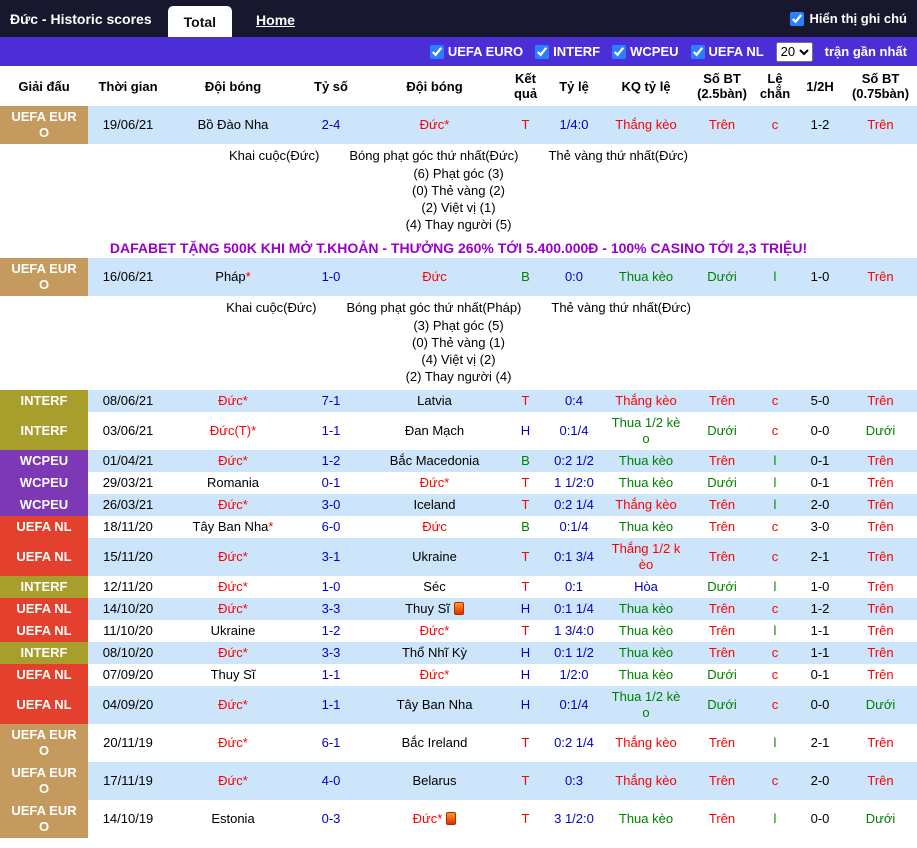 This screenshot has height=848, width=917. Describe the element at coordinates (820, 653) in the screenshot. I see `halftime-score: 1-1` at that location.